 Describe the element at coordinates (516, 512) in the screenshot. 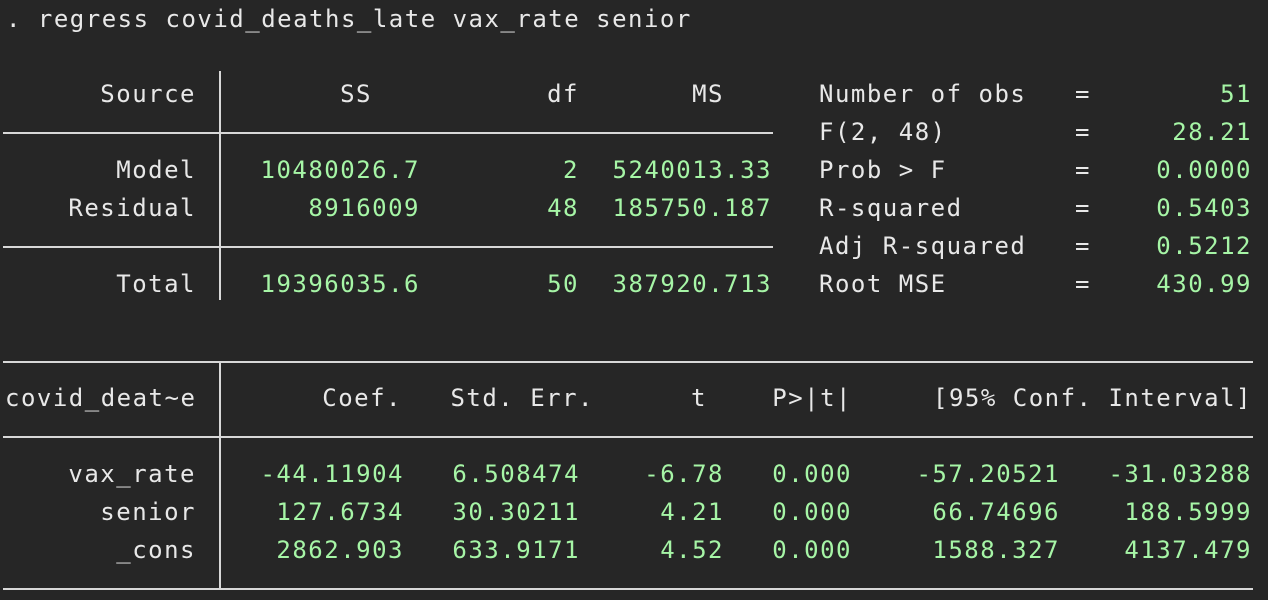

I see `coef-row-se: 30.30211` at that location.